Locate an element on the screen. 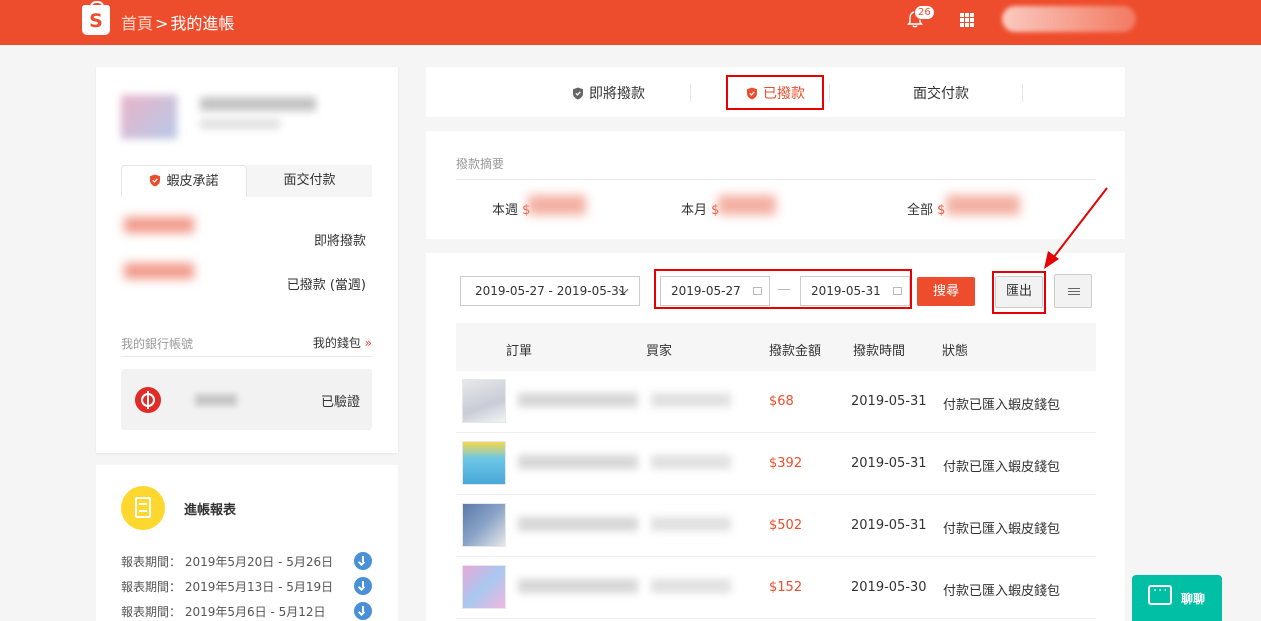 This screenshot has width=1261, height=621. date-range-select: 2019-05-27 - 2019-05-31 is located at coordinates (550, 291).